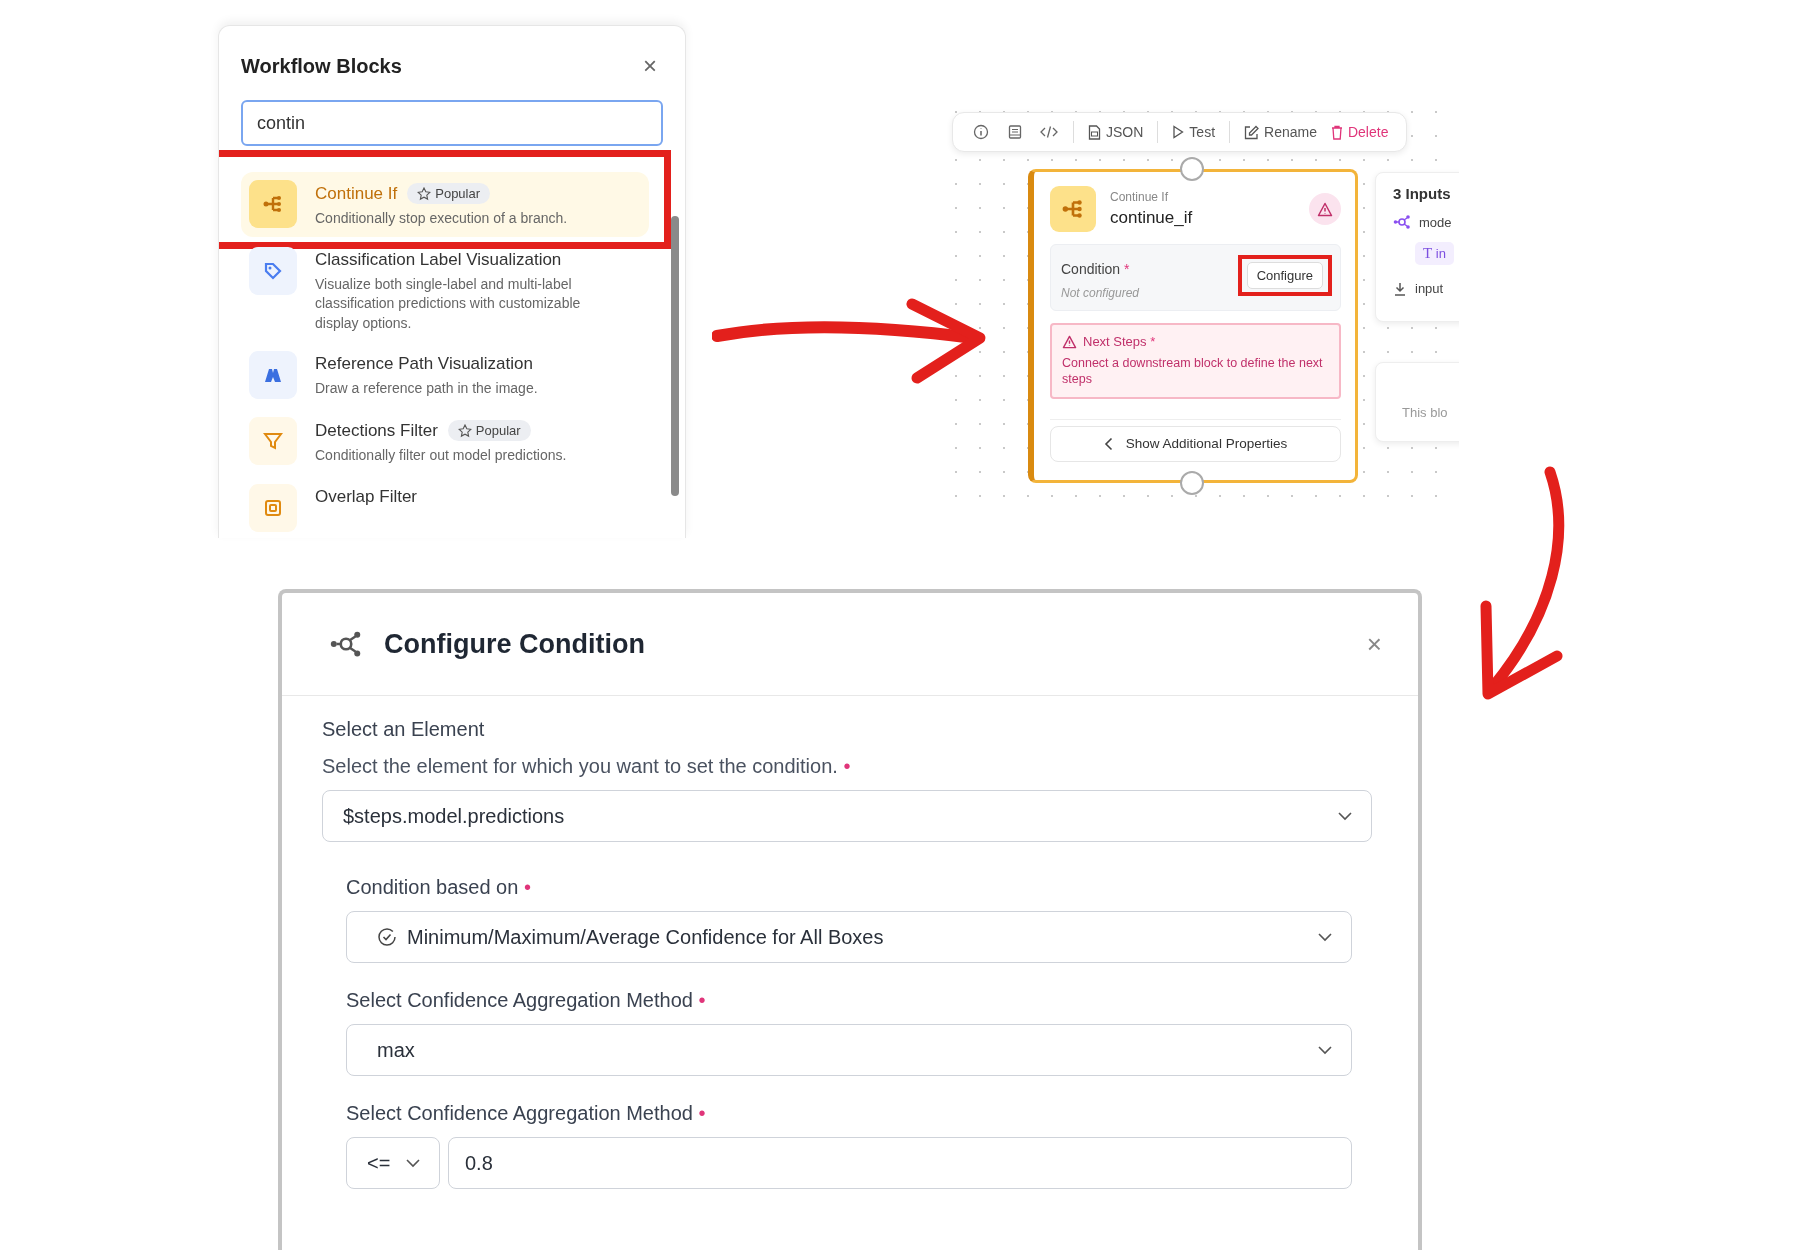 The image size is (1794, 1250). Describe the element at coordinates (900, 1163) in the screenshot. I see `value-input: 0.8` at that location.